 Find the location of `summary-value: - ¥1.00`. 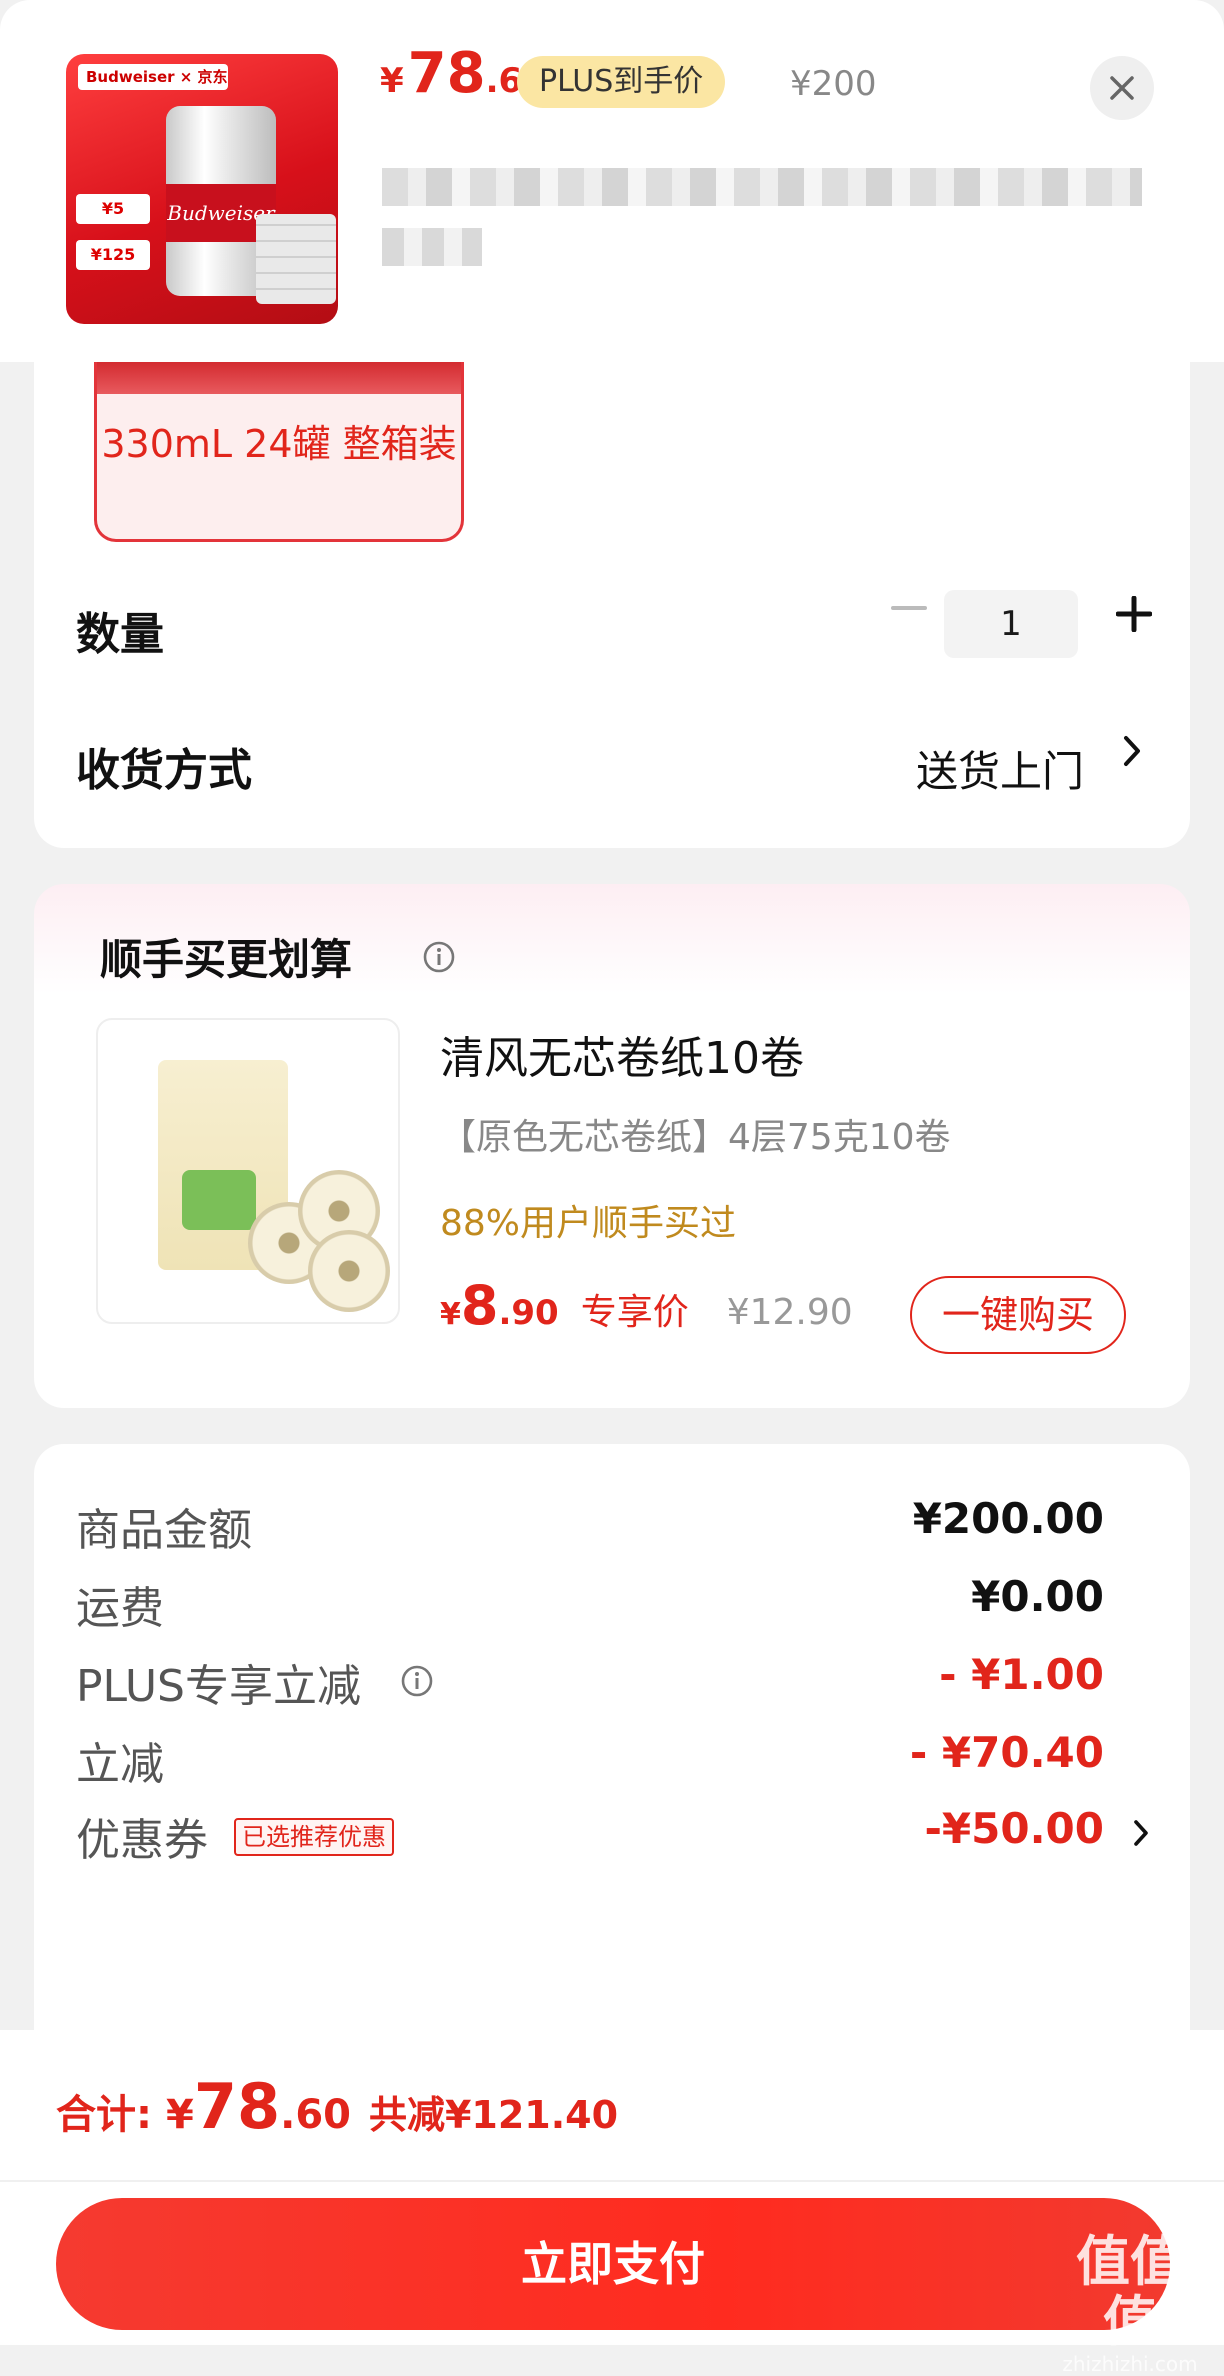

summary-value: - ¥1.00 is located at coordinates (1021, 1674).